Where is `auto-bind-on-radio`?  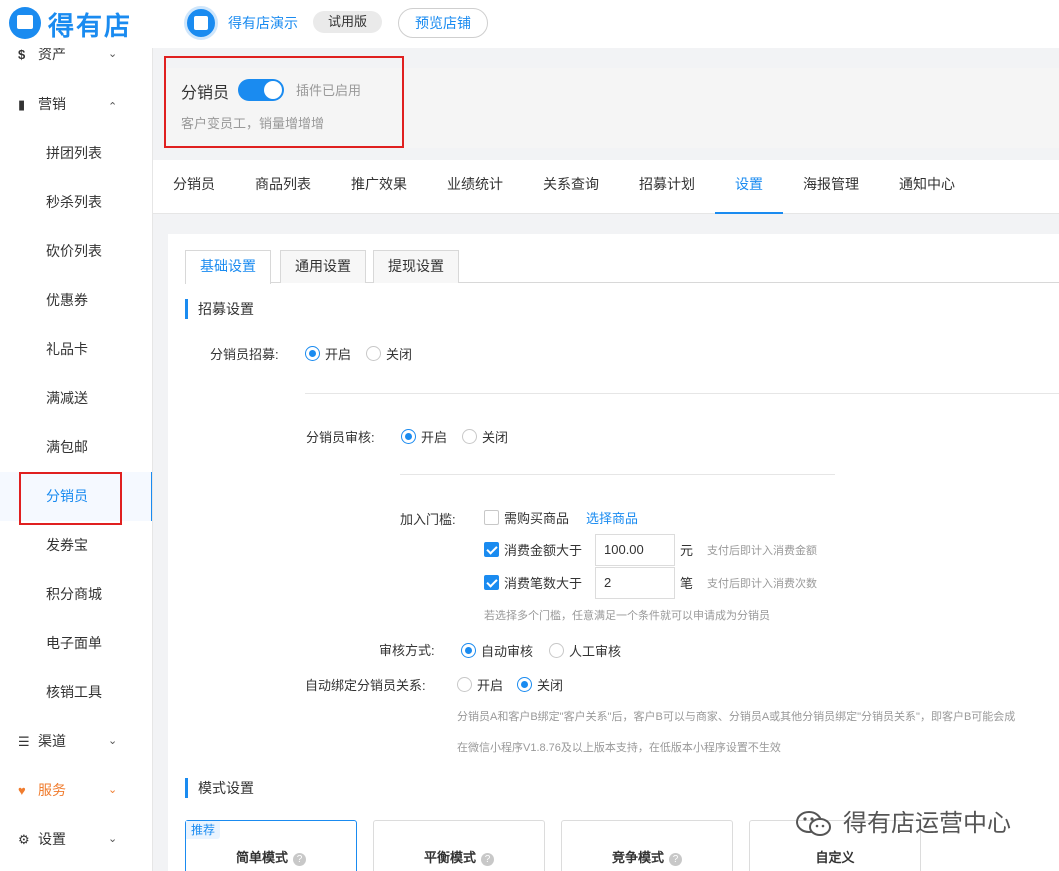 auto-bind-on-radio is located at coordinates (464, 684).